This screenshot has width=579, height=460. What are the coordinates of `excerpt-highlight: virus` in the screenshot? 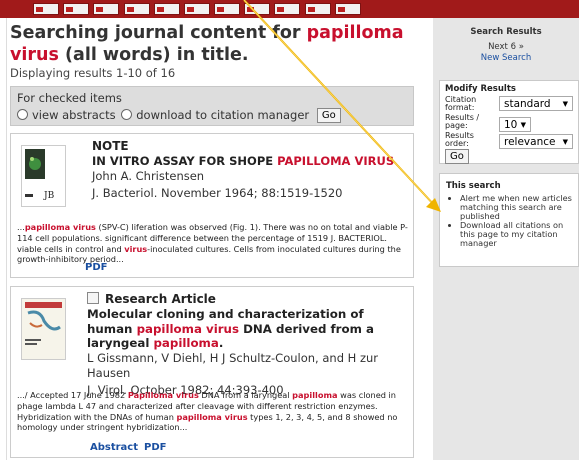 It's located at (136, 248).